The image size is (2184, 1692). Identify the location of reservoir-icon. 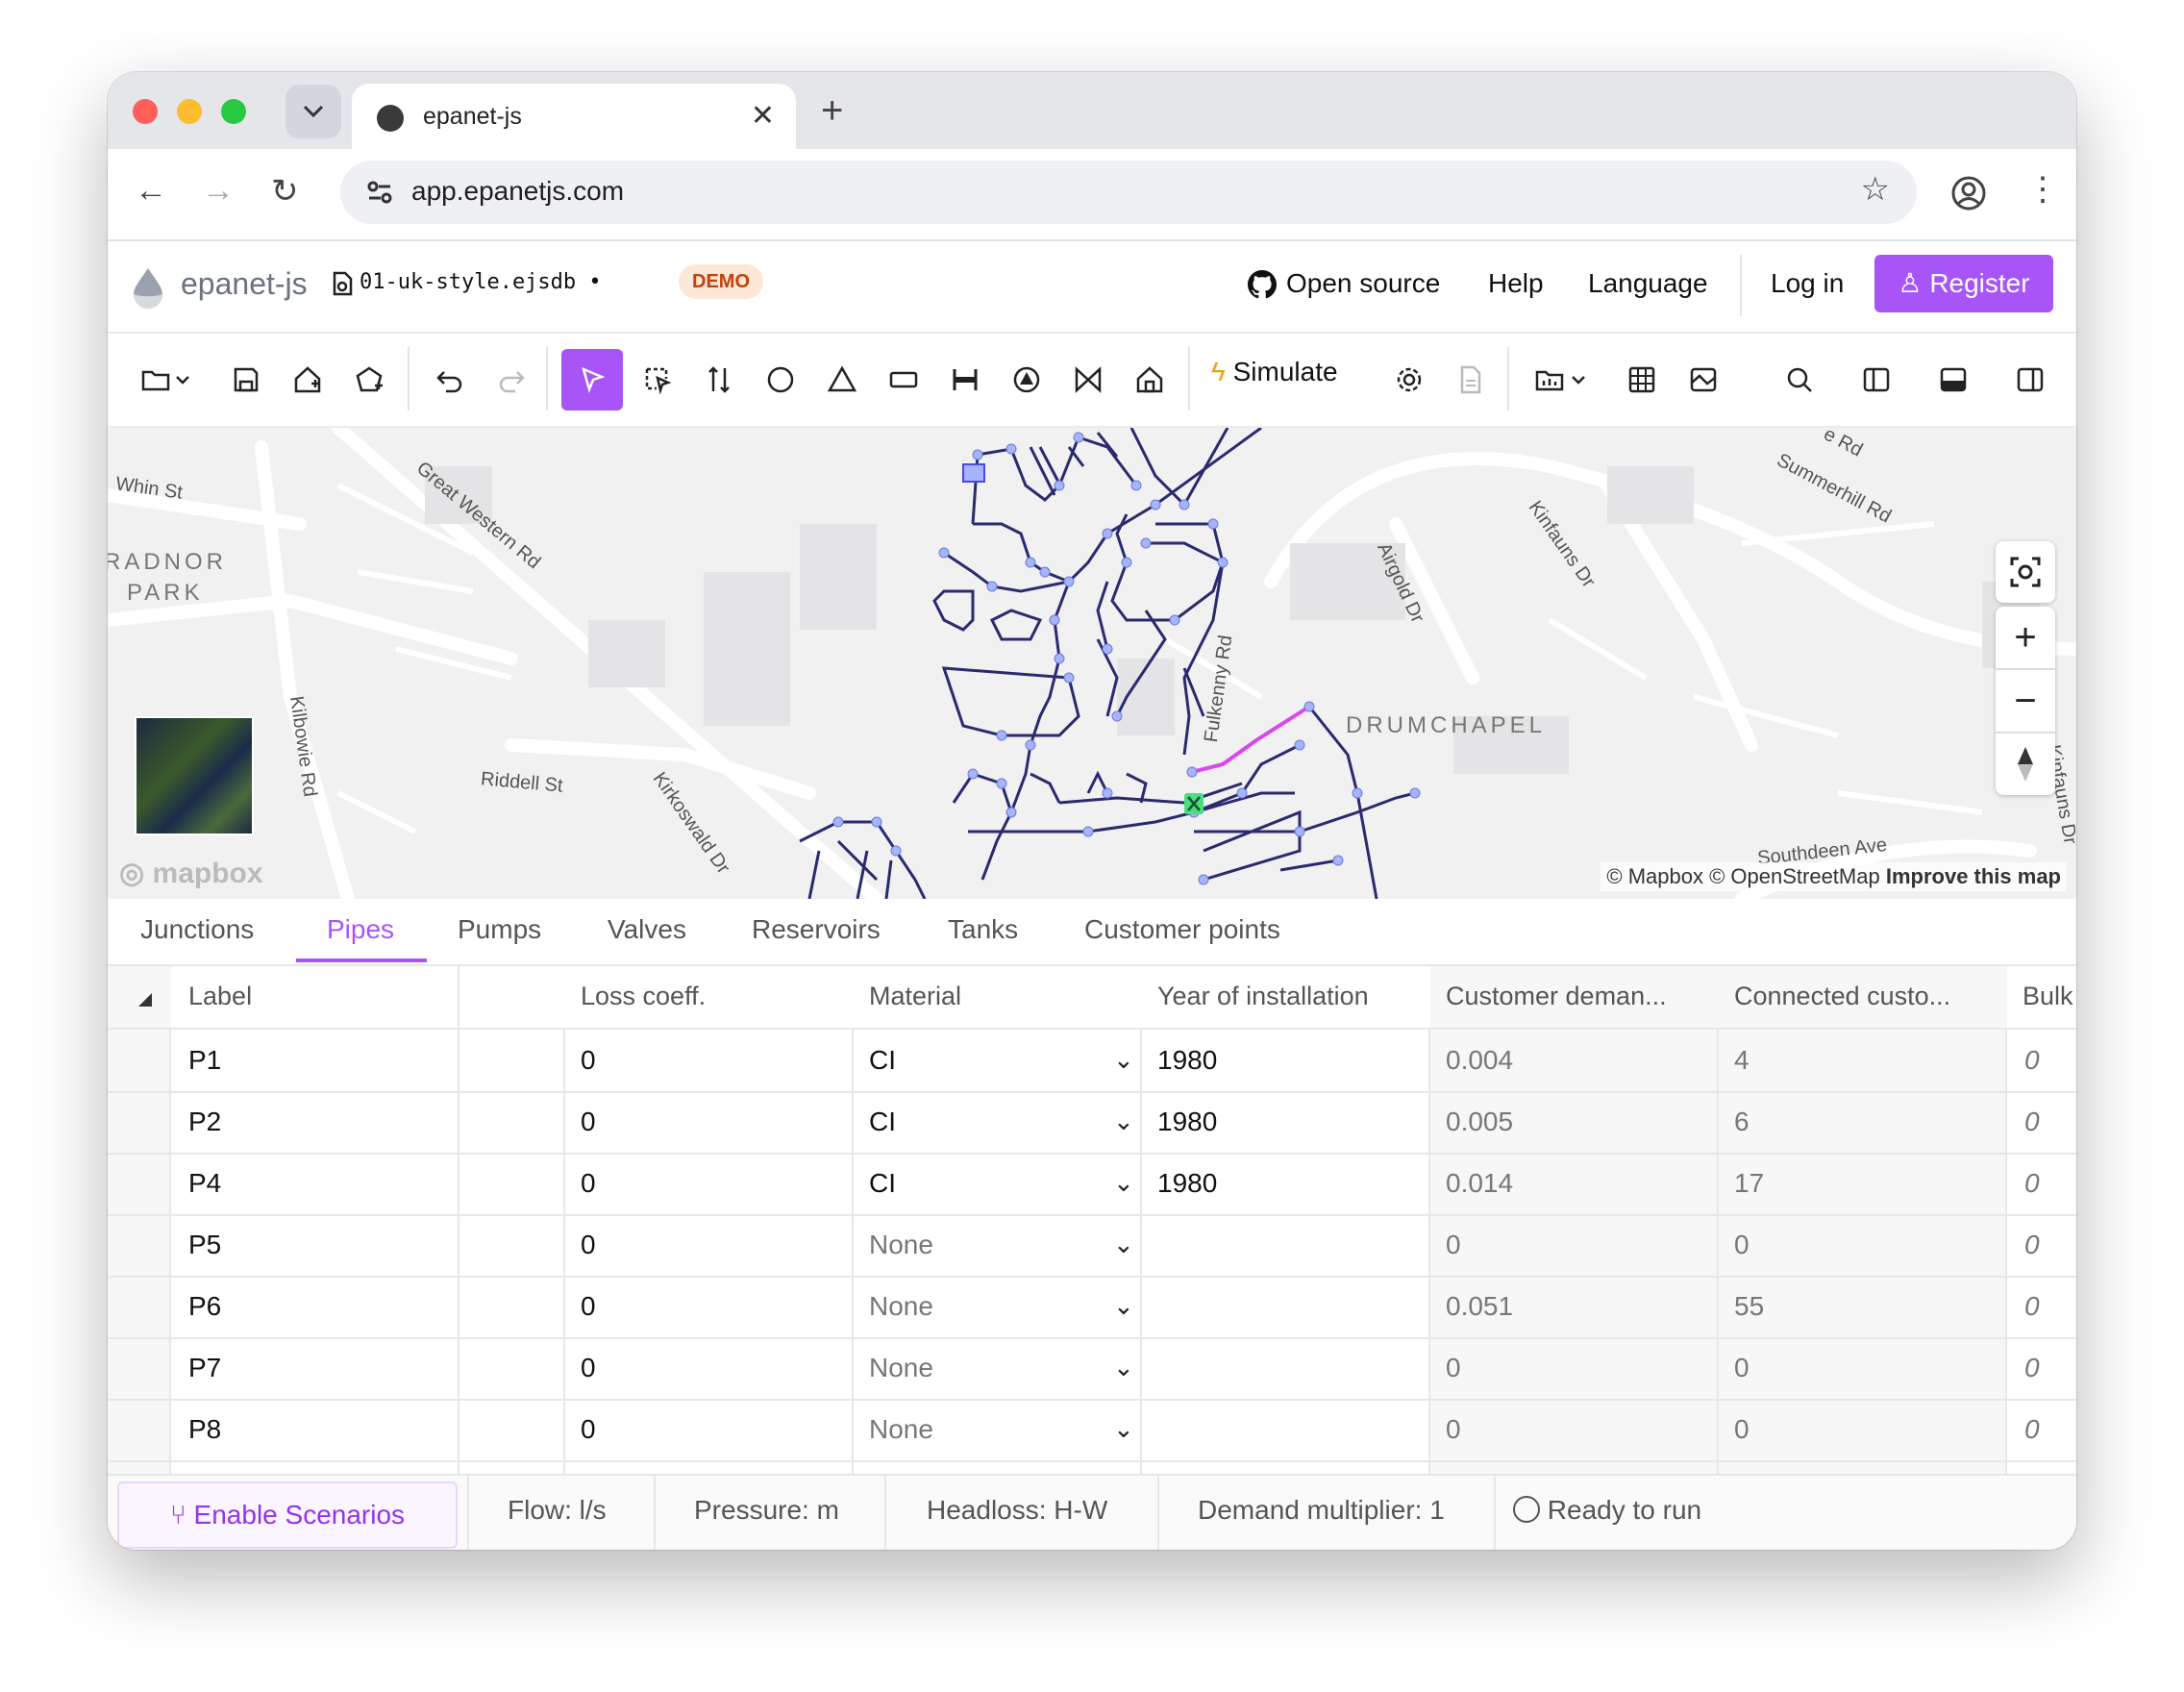
(842, 380).